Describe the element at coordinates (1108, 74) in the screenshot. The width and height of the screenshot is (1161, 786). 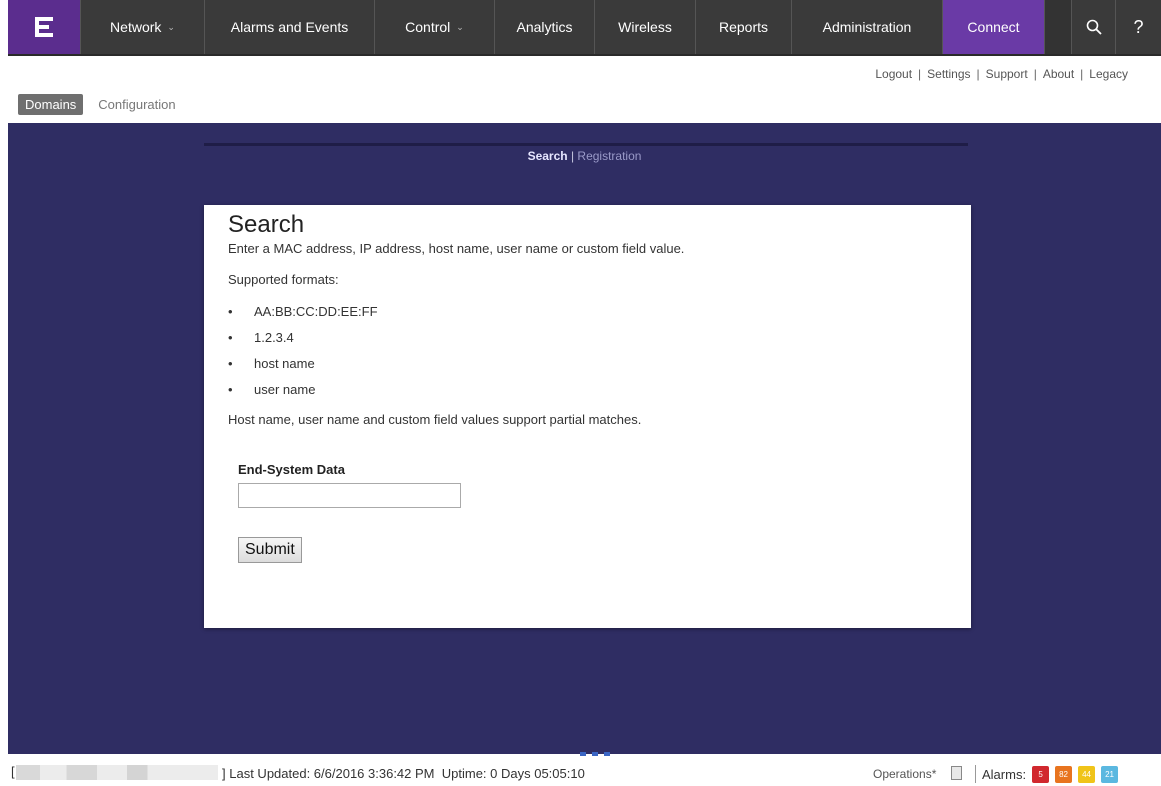
I see `legacy-link: Legacy` at that location.